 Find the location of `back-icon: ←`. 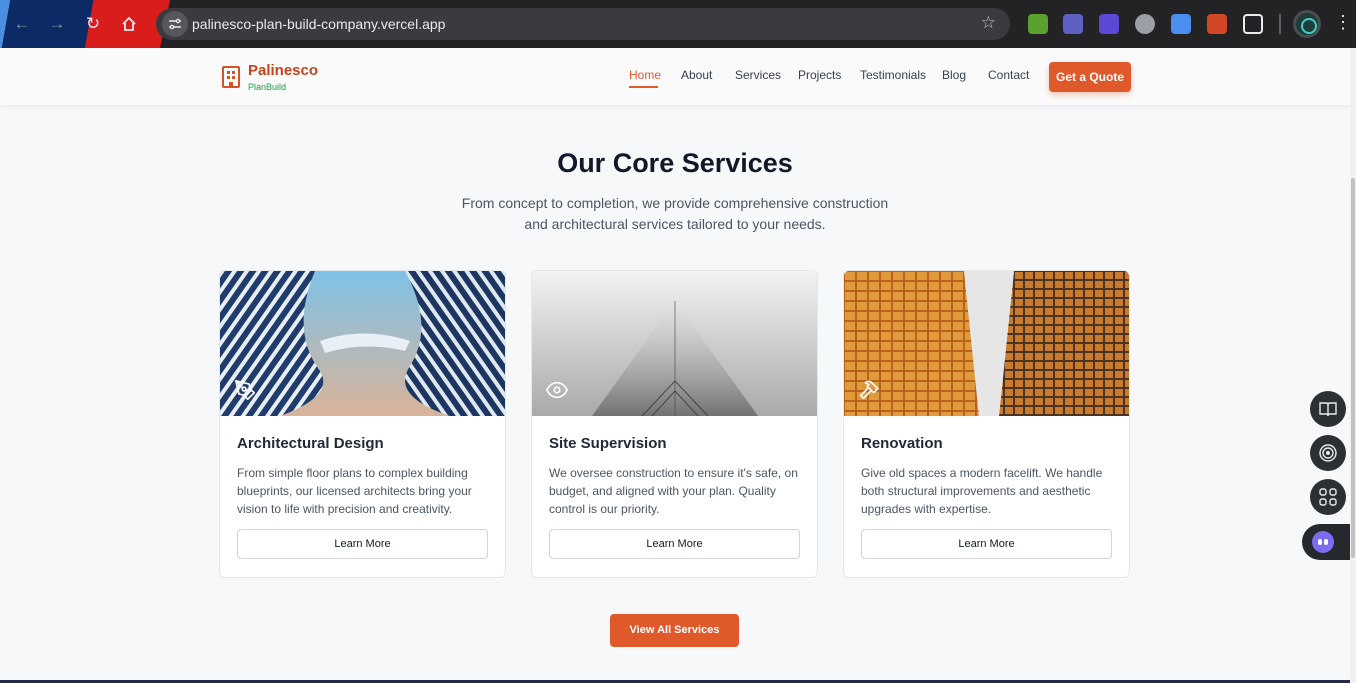

back-icon: ← is located at coordinates (22, 24).